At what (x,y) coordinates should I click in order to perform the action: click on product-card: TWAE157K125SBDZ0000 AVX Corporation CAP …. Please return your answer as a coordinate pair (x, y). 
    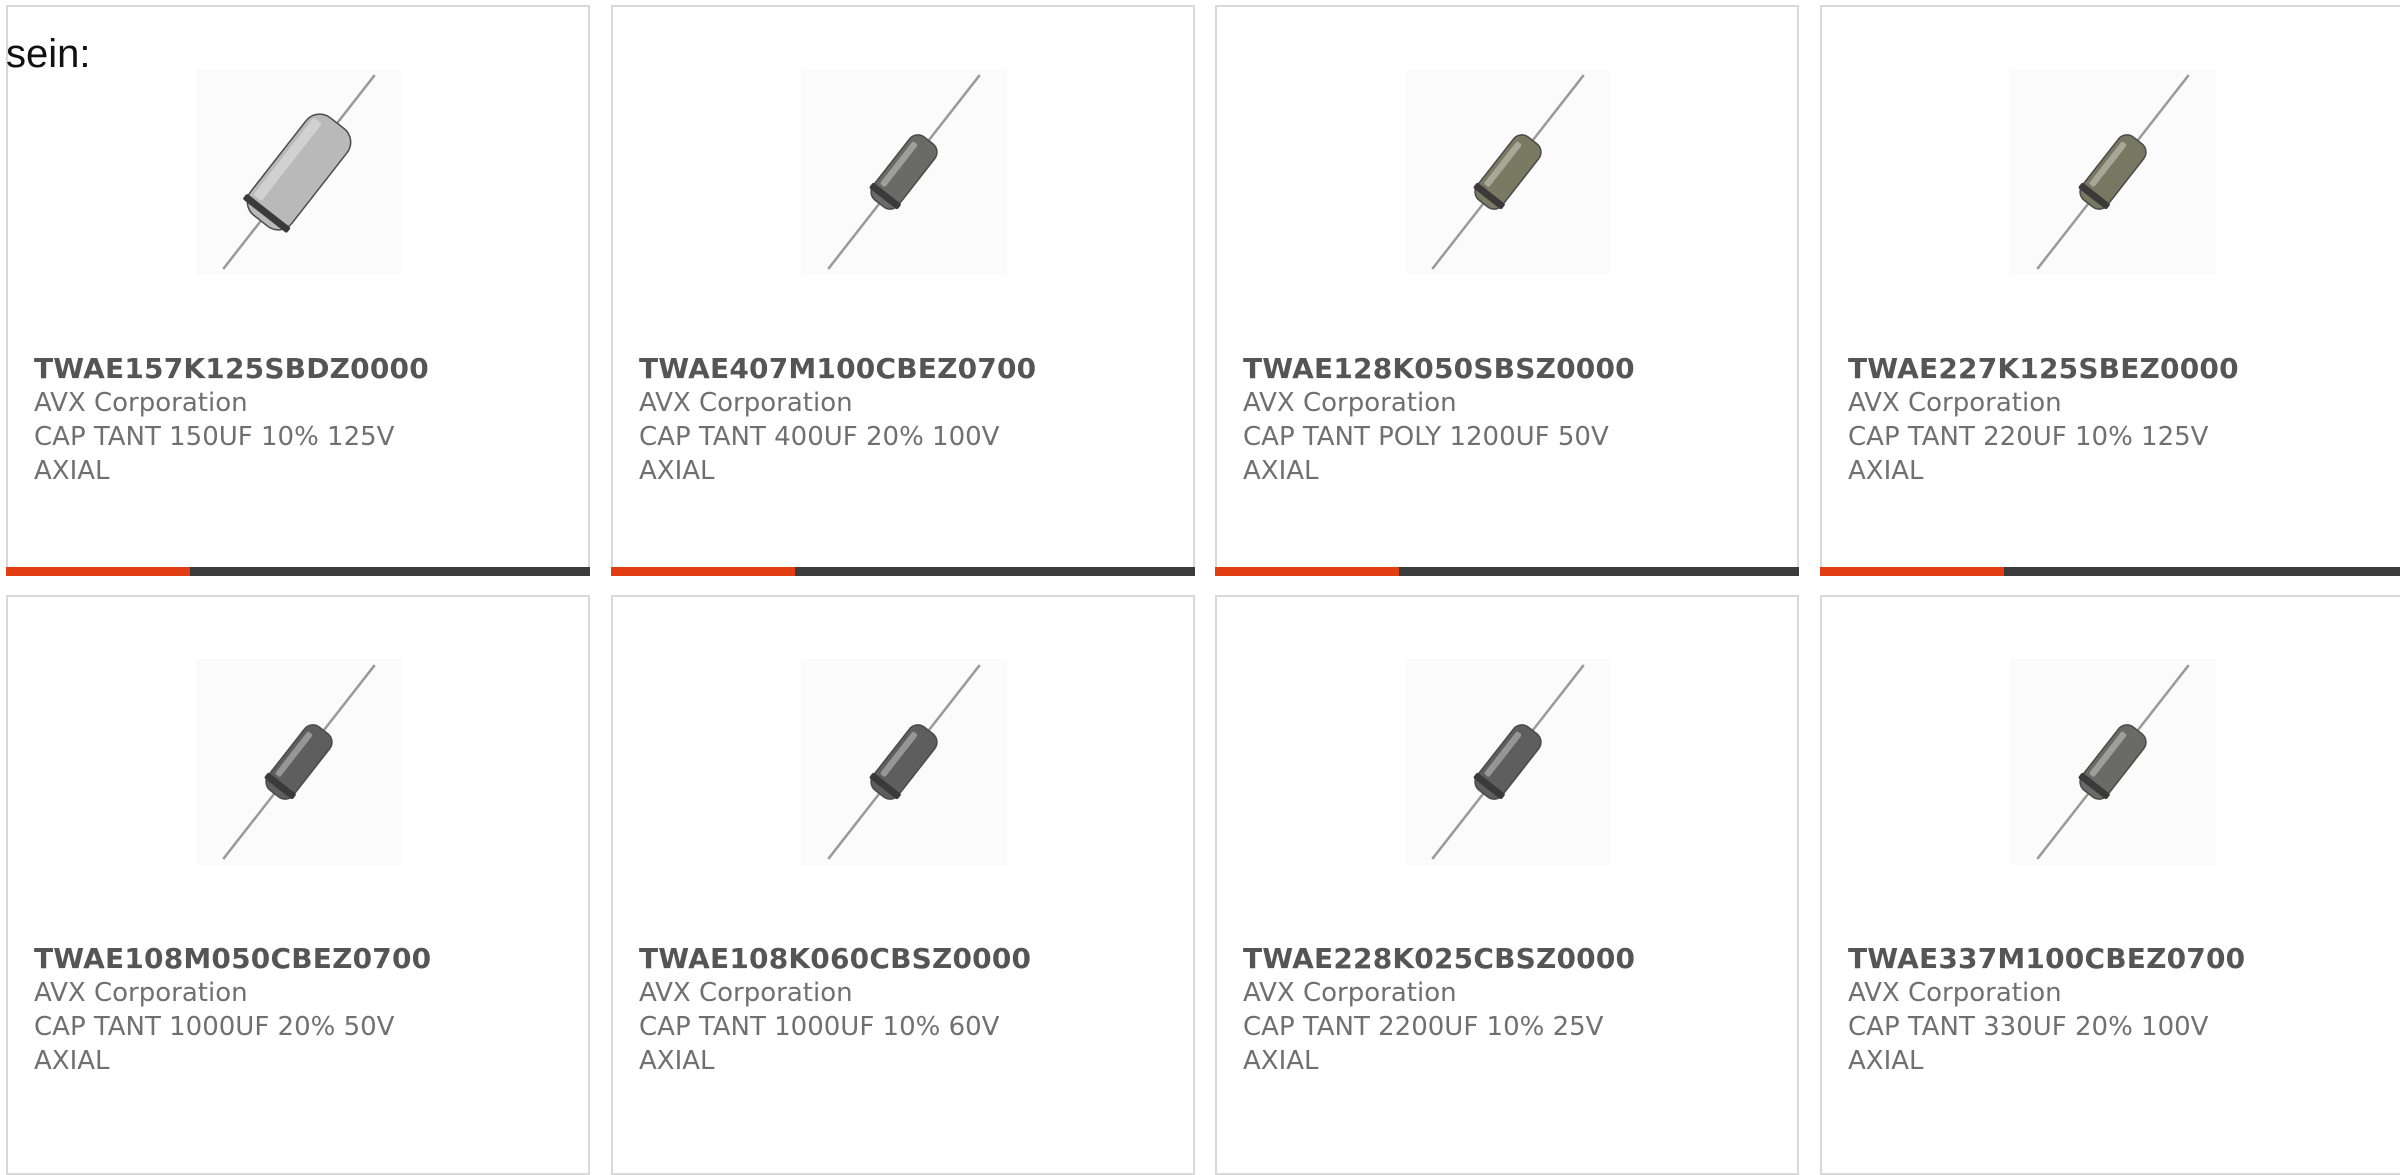
    Looking at the image, I should click on (298, 290).